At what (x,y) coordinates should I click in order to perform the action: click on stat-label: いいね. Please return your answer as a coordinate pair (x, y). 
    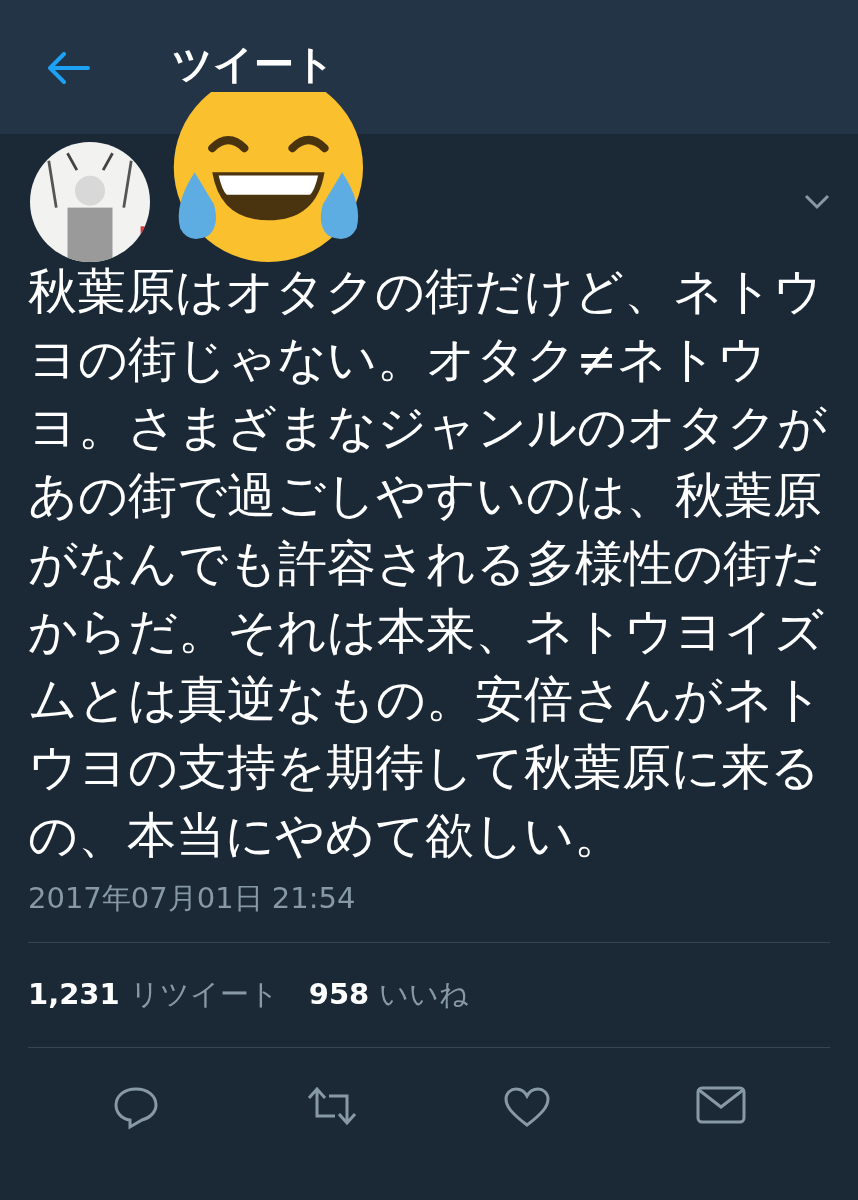
    Looking at the image, I should click on (424, 995).